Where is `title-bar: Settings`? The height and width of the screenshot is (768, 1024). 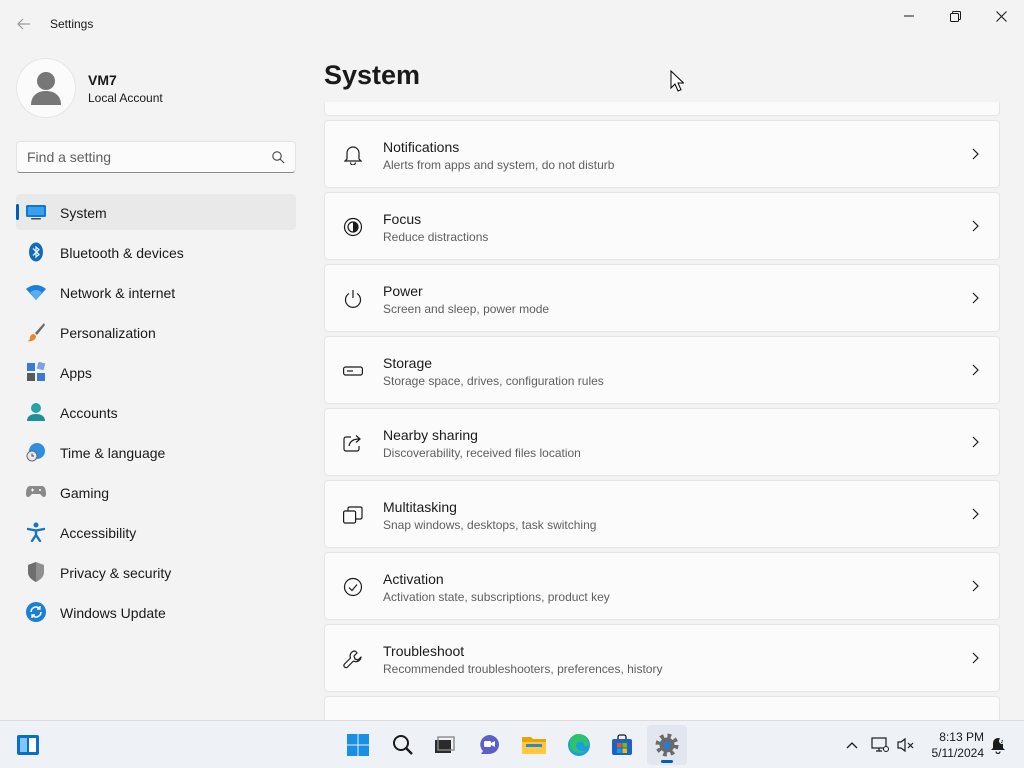 title-bar: Settings is located at coordinates (512, 24).